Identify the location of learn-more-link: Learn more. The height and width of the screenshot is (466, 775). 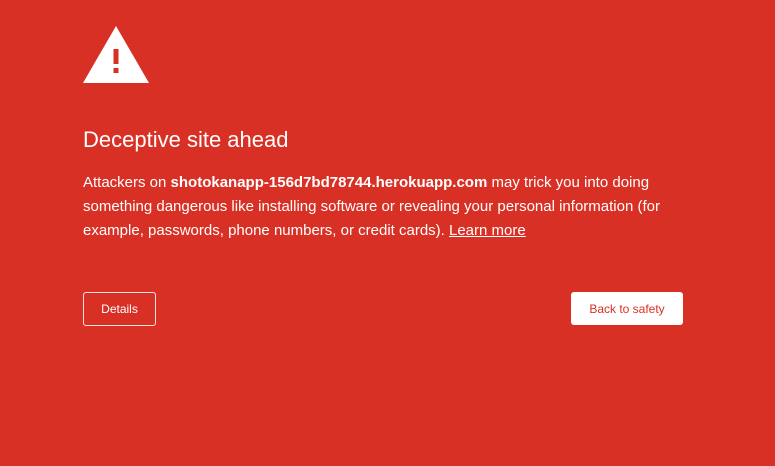
(487, 230).